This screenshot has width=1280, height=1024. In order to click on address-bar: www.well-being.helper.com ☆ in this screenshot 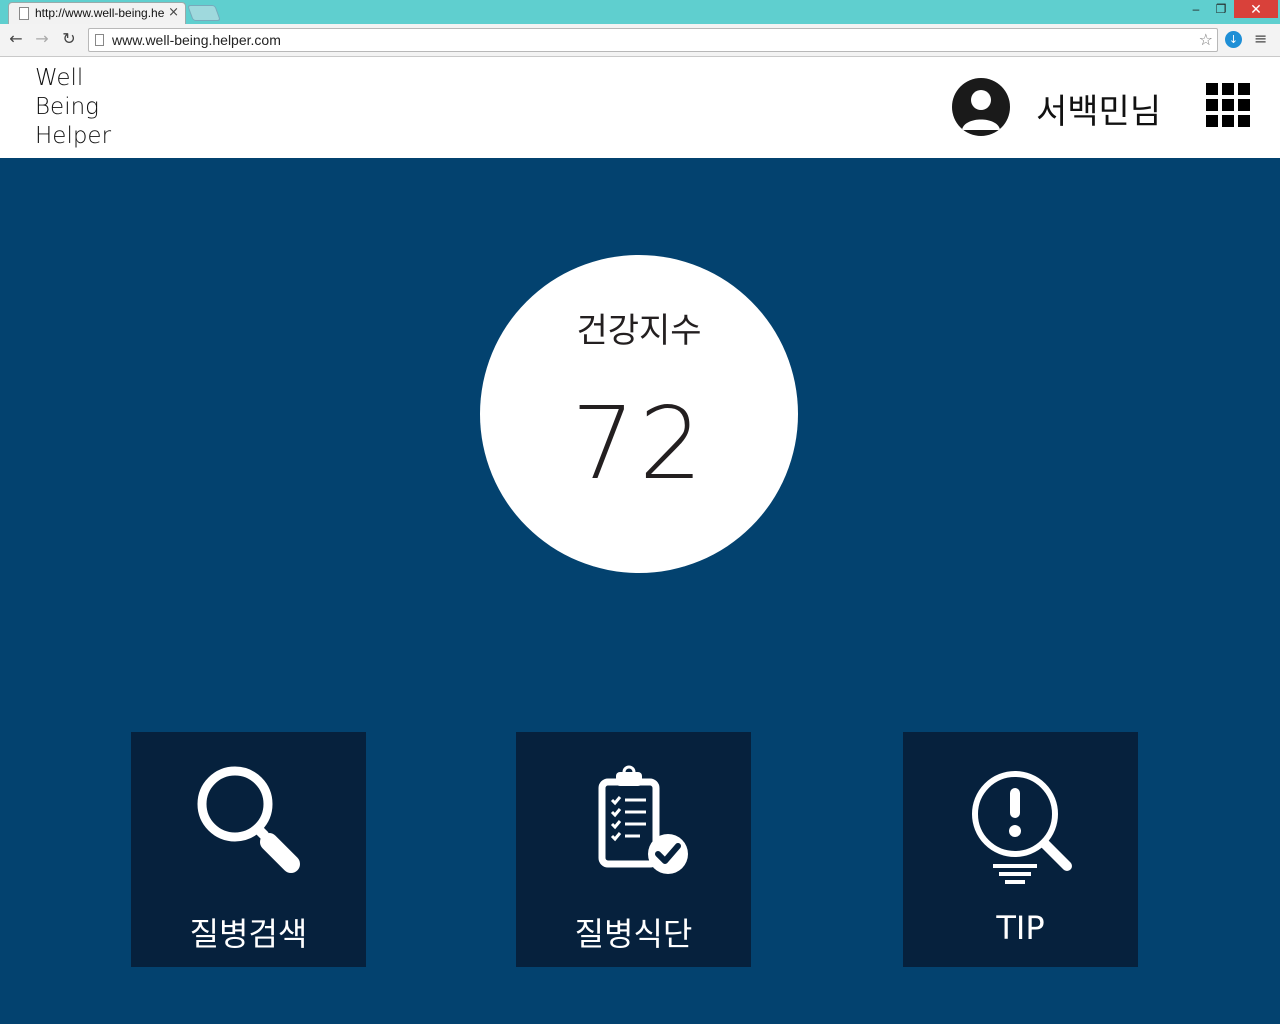, I will do `click(653, 40)`.